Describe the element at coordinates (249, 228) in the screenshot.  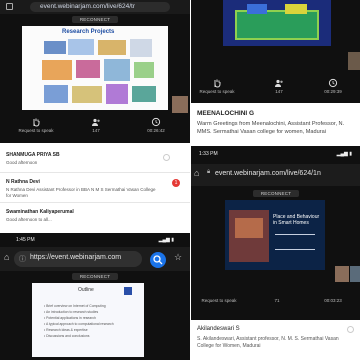
I see `slide-image` at that location.